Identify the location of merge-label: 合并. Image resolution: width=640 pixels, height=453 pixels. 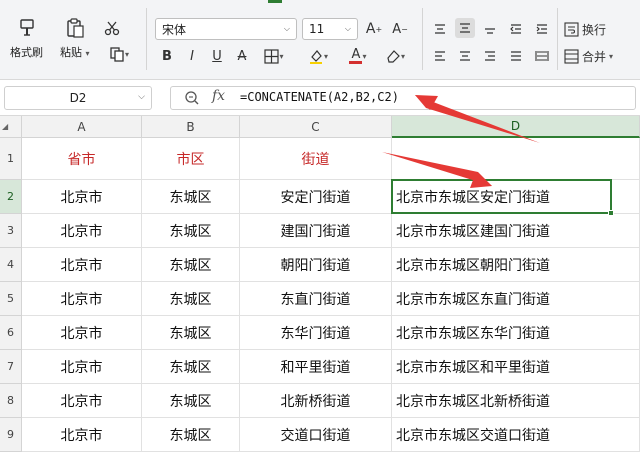
(594, 56).